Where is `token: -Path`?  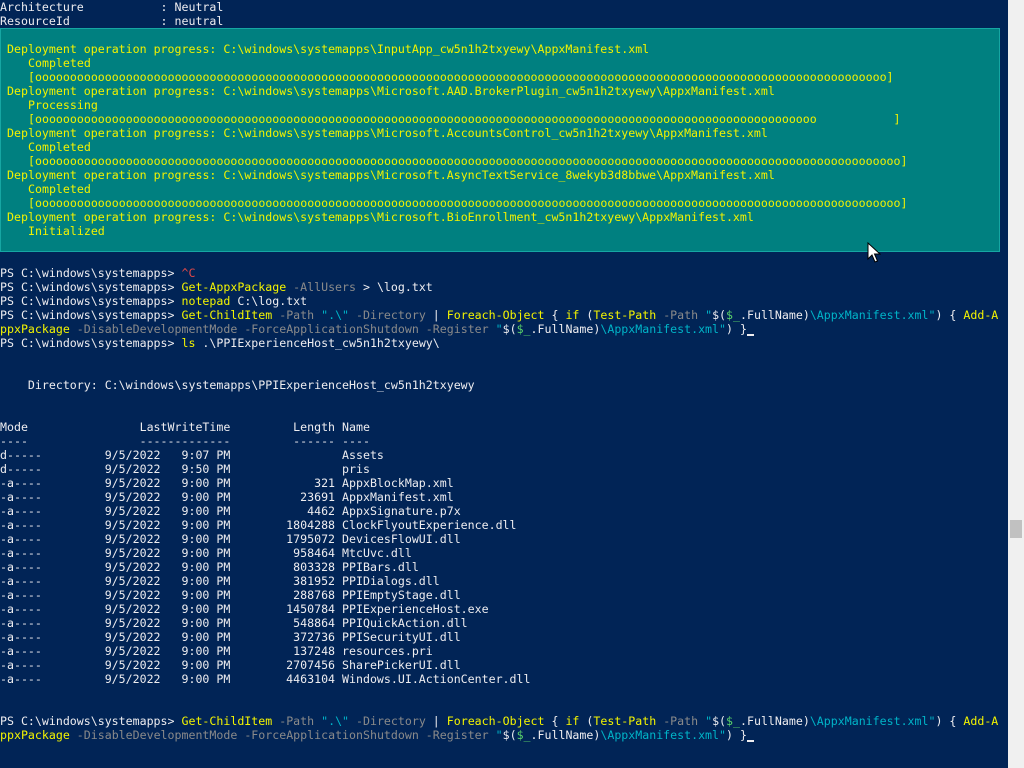
token: -Path is located at coordinates (677, 315).